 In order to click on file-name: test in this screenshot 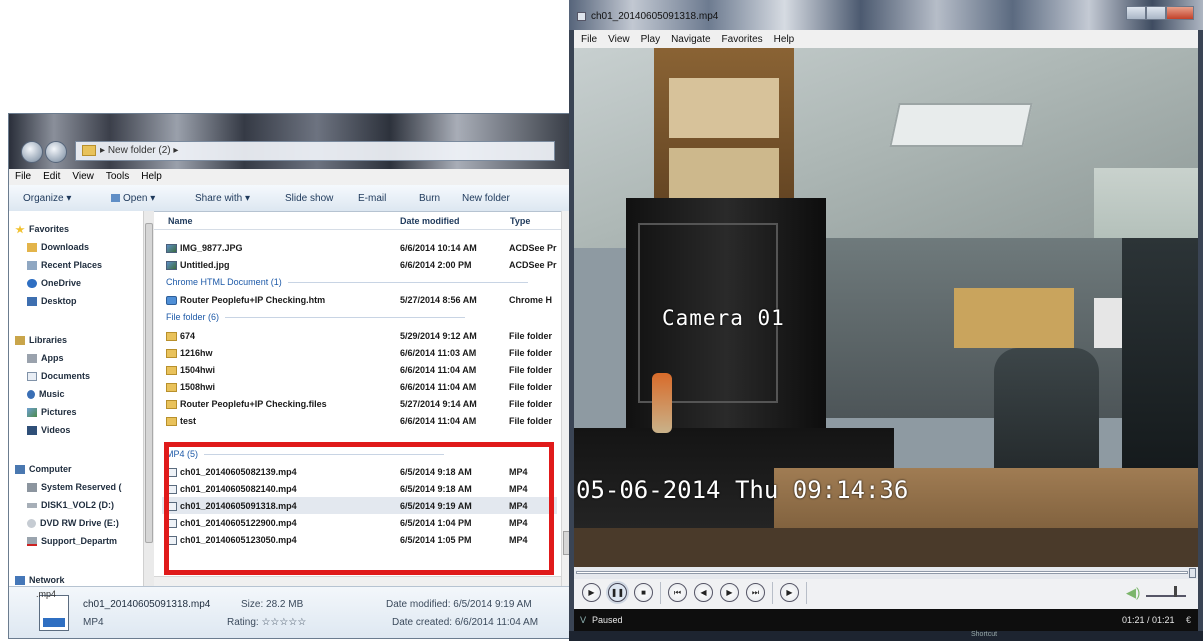, I will do `click(181, 421)`.